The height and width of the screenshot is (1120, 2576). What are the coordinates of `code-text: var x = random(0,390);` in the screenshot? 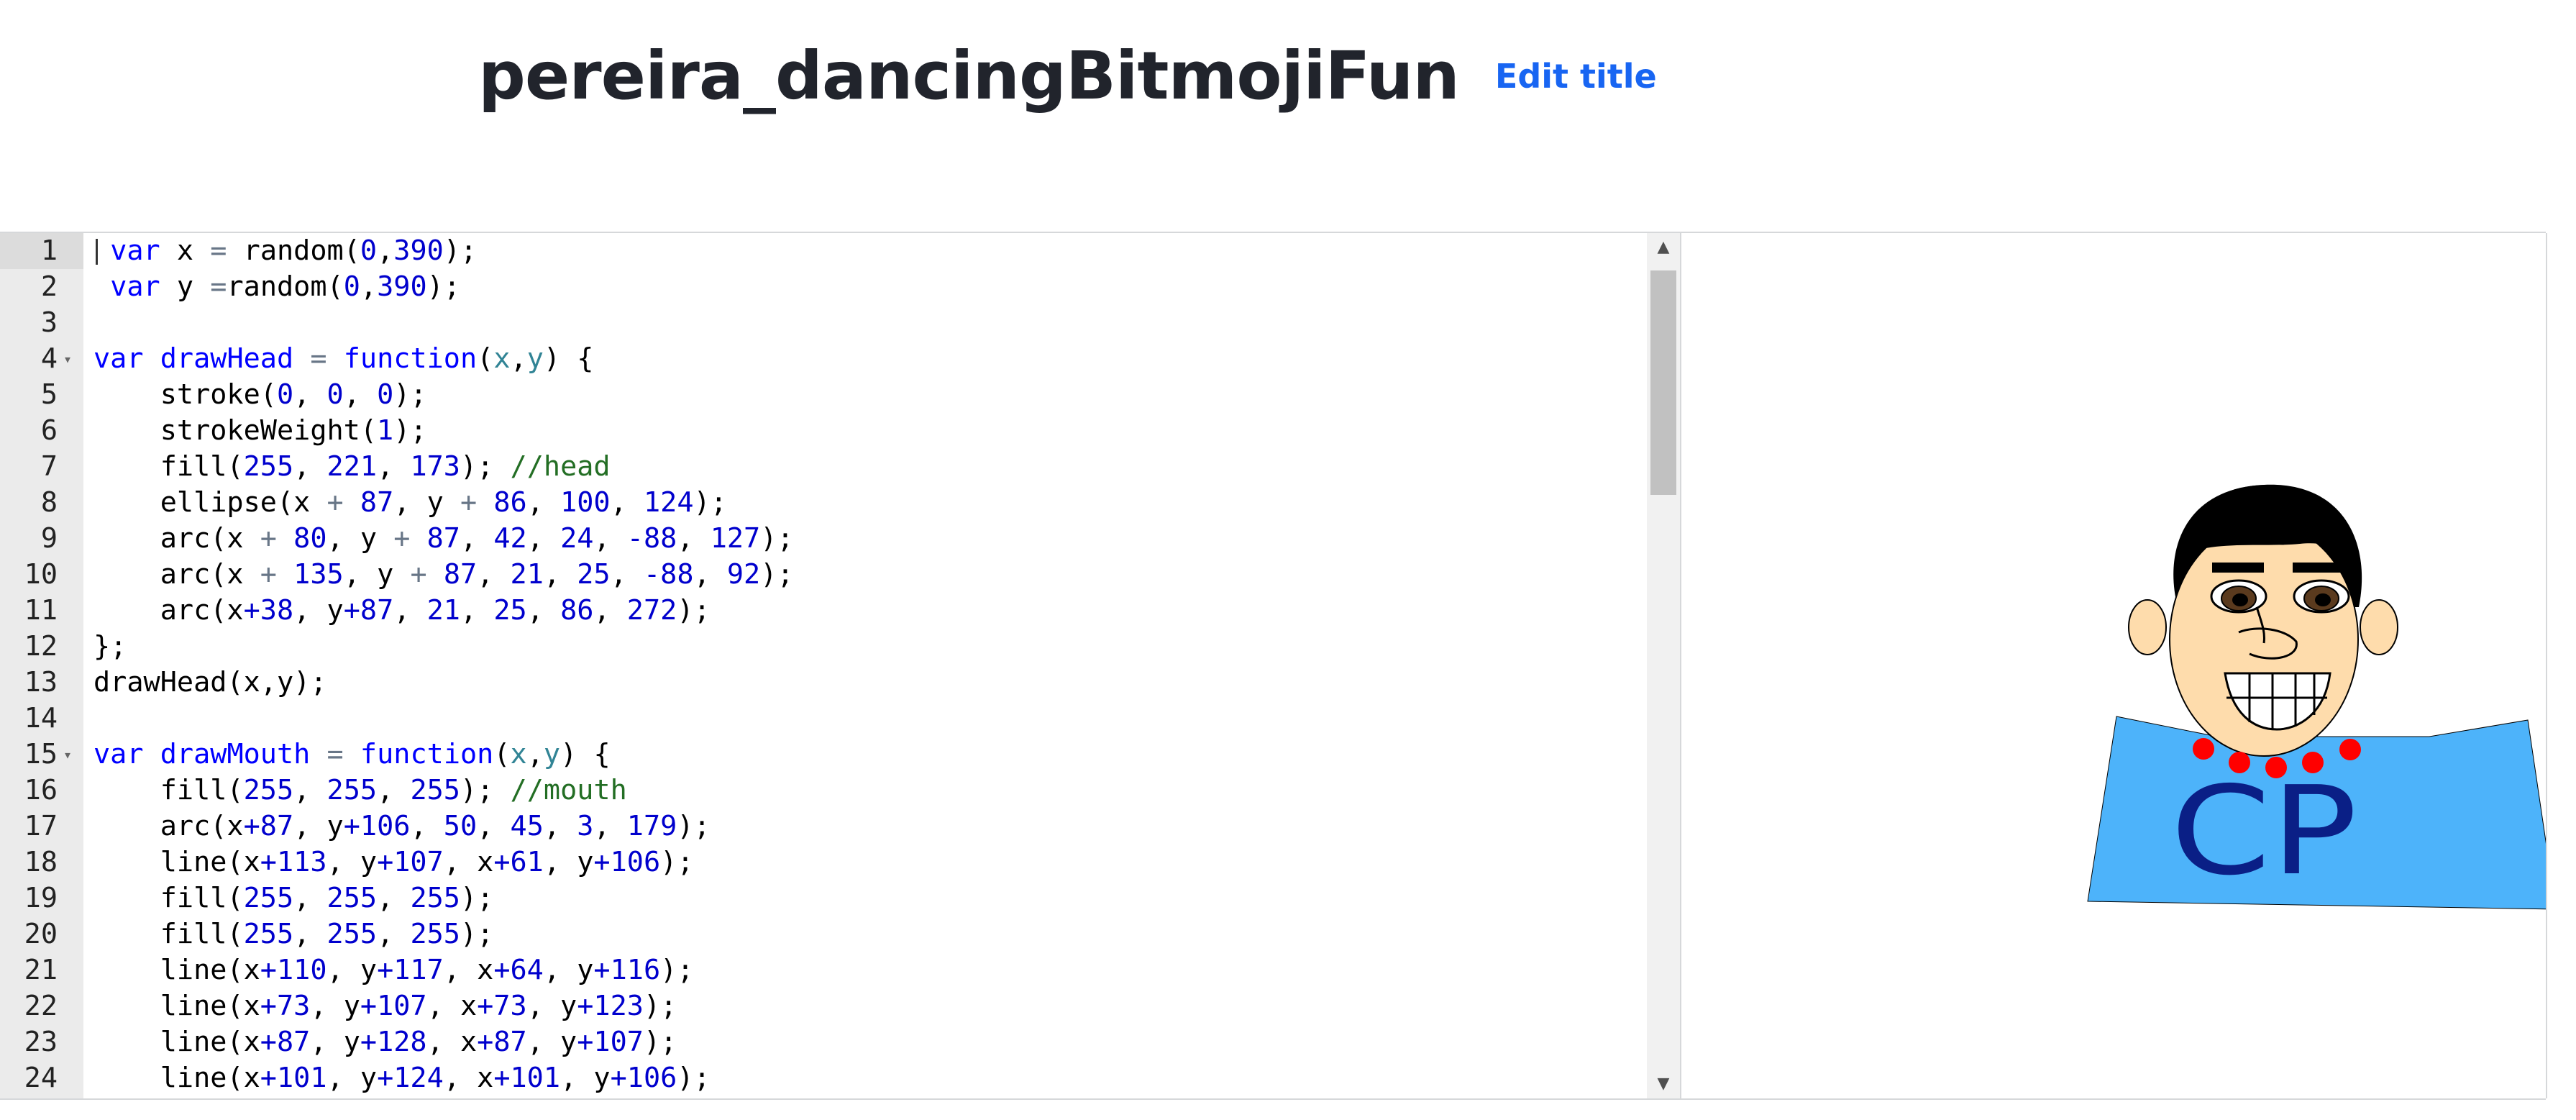 It's located at (285, 251).